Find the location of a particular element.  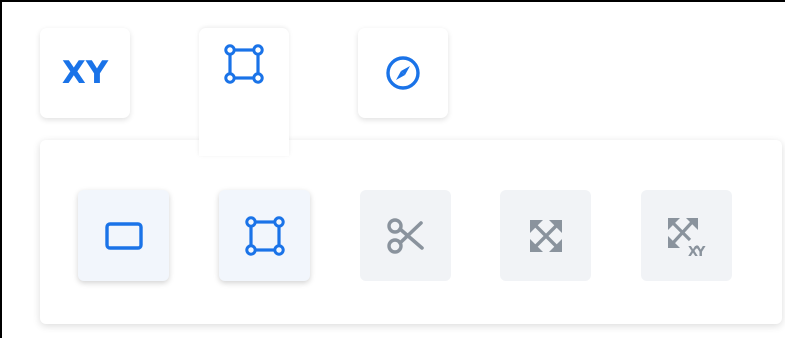

xy-tab: XY is located at coordinates (85, 73).